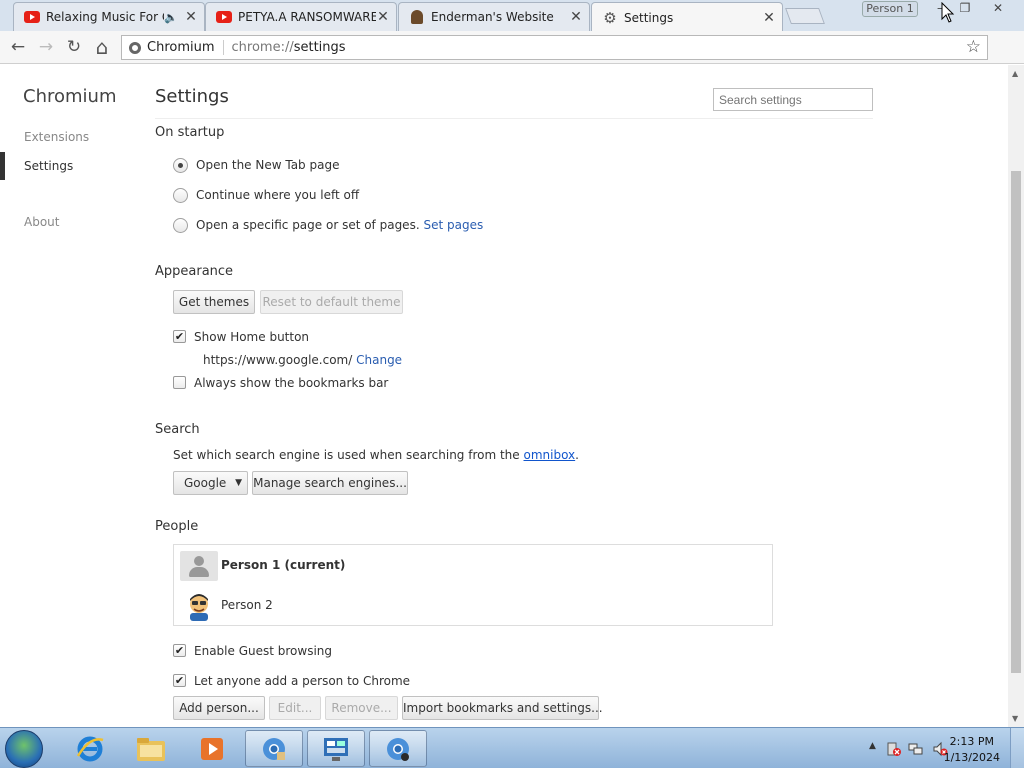 The width and height of the screenshot is (1024, 768). I want to click on checkbox-label: Show Home button, so click(252, 337).